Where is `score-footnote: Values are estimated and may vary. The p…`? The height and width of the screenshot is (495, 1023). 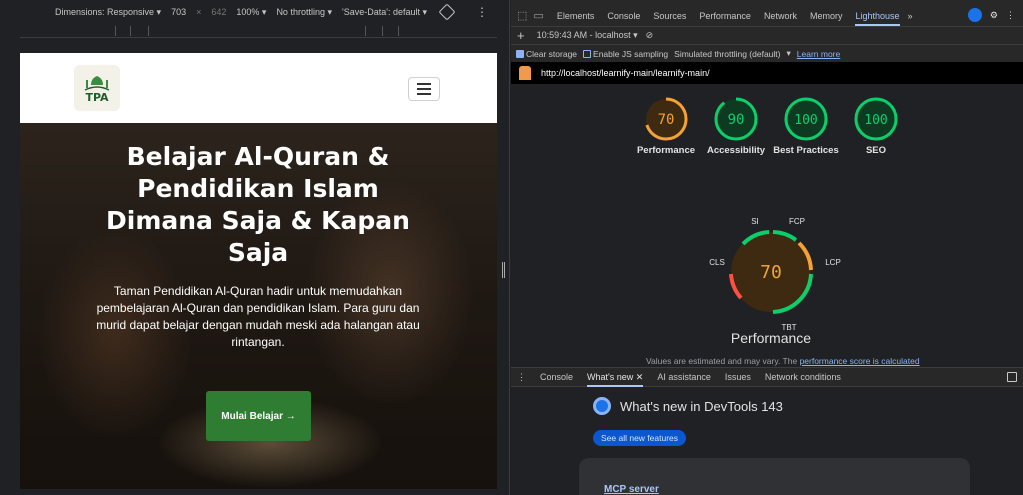
score-footnote: Values are estimated and may vary. The p… is located at coordinates (783, 361).